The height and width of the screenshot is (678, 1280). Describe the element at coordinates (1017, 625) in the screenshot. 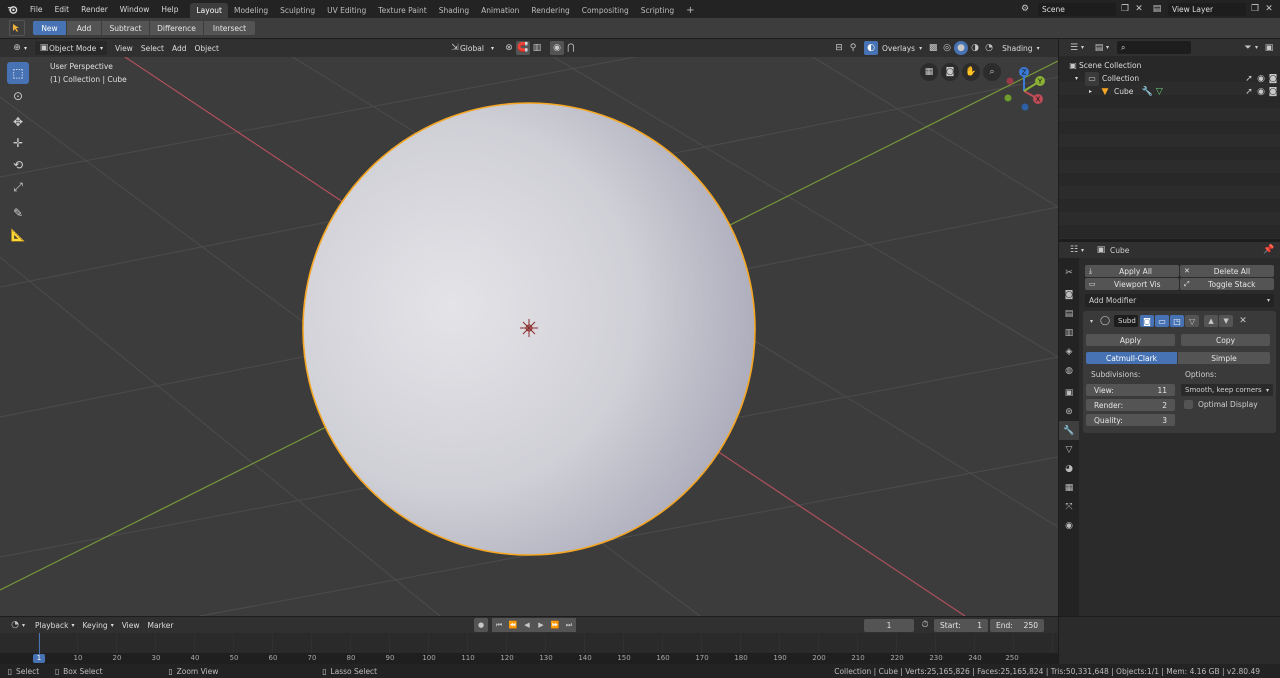

I see `end-frame-field: End: 250` at that location.